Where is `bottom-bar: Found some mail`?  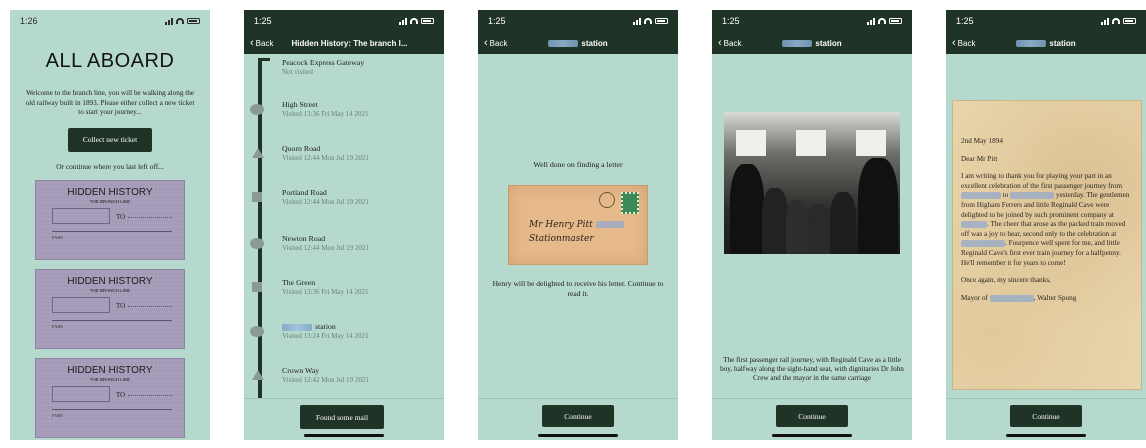
bottom-bar: Found some mail is located at coordinates (344, 419).